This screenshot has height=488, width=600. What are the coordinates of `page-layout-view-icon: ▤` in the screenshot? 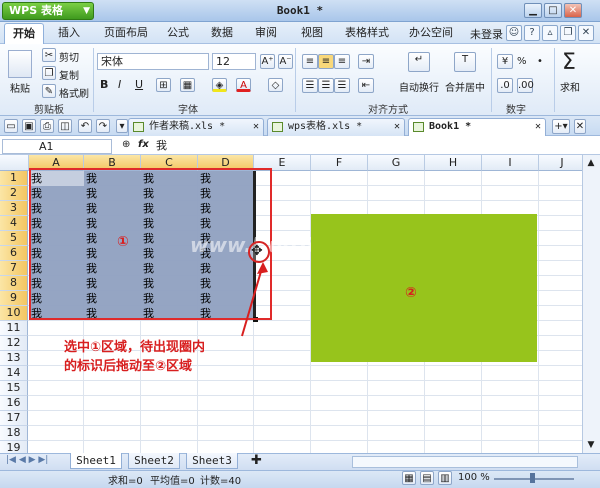 It's located at (427, 478).